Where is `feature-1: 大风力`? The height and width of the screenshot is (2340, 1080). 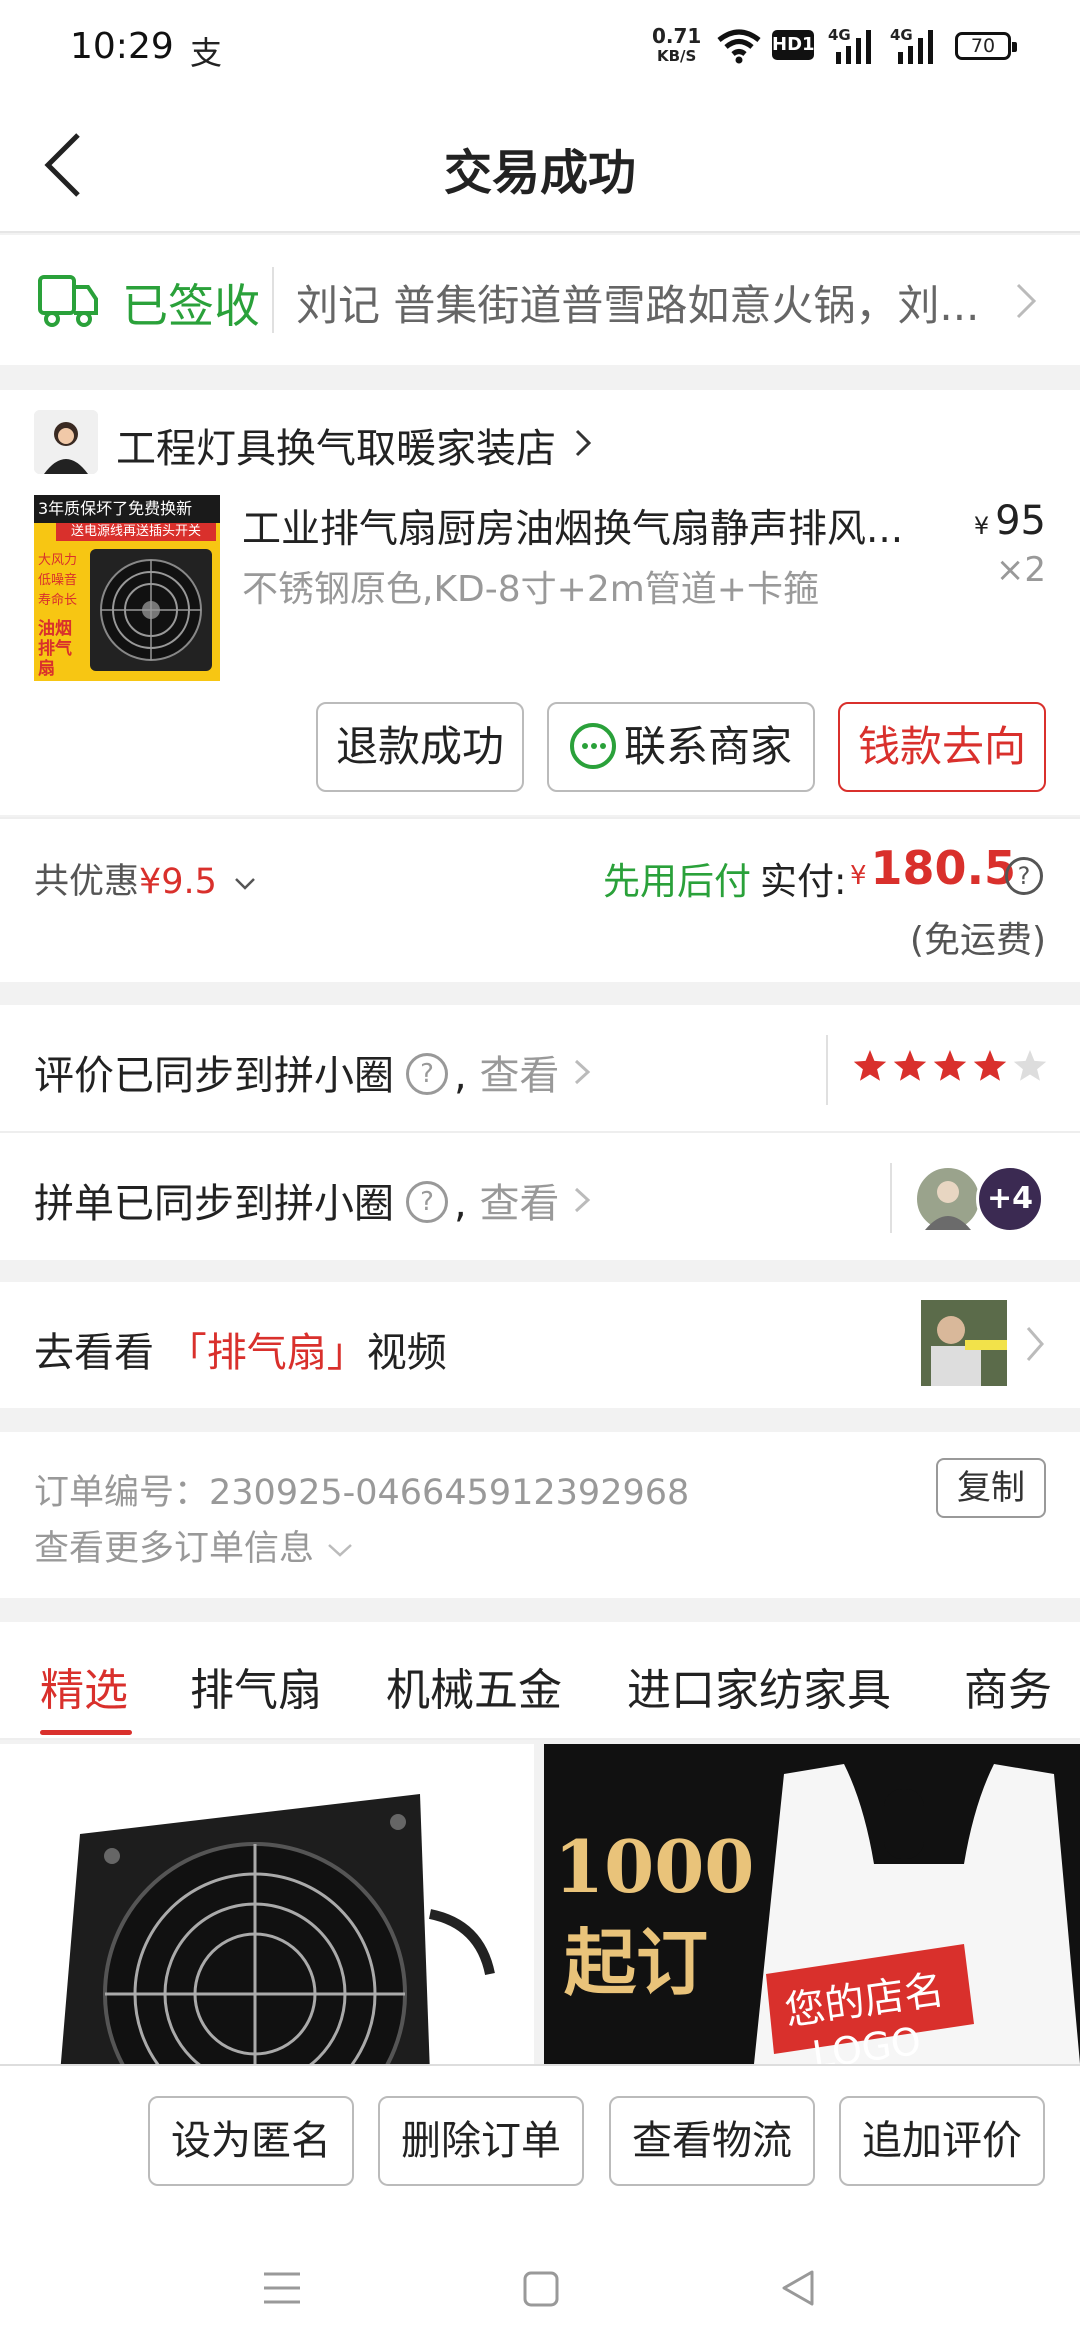
feature-1: 大风力 is located at coordinates (58, 560).